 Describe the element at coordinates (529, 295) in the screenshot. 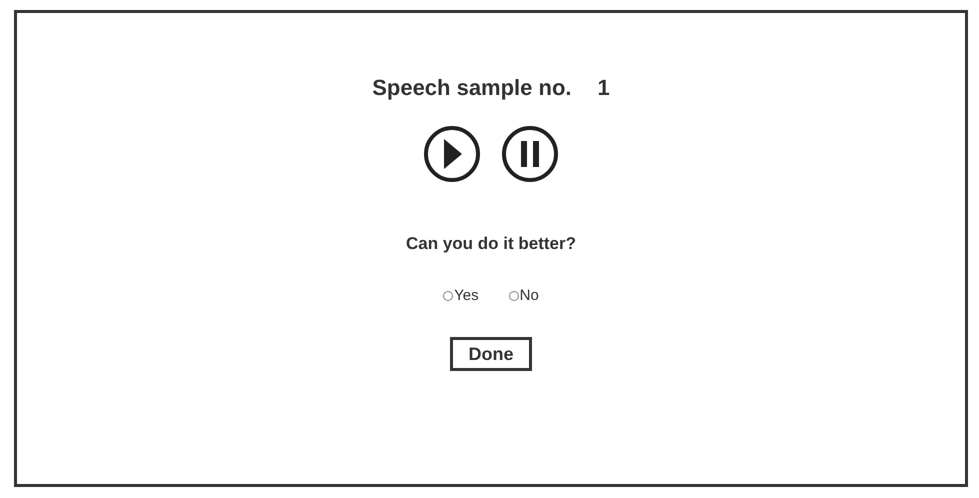

I see `option-label: No` at that location.